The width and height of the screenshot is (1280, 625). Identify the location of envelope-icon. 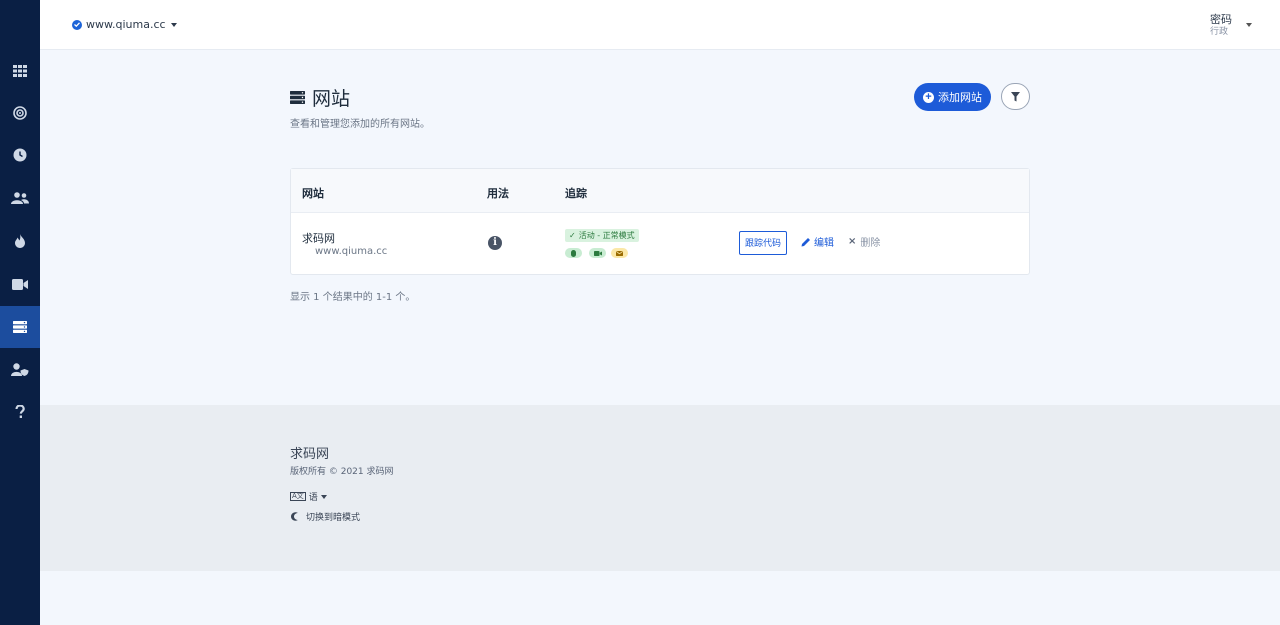
(619, 253).